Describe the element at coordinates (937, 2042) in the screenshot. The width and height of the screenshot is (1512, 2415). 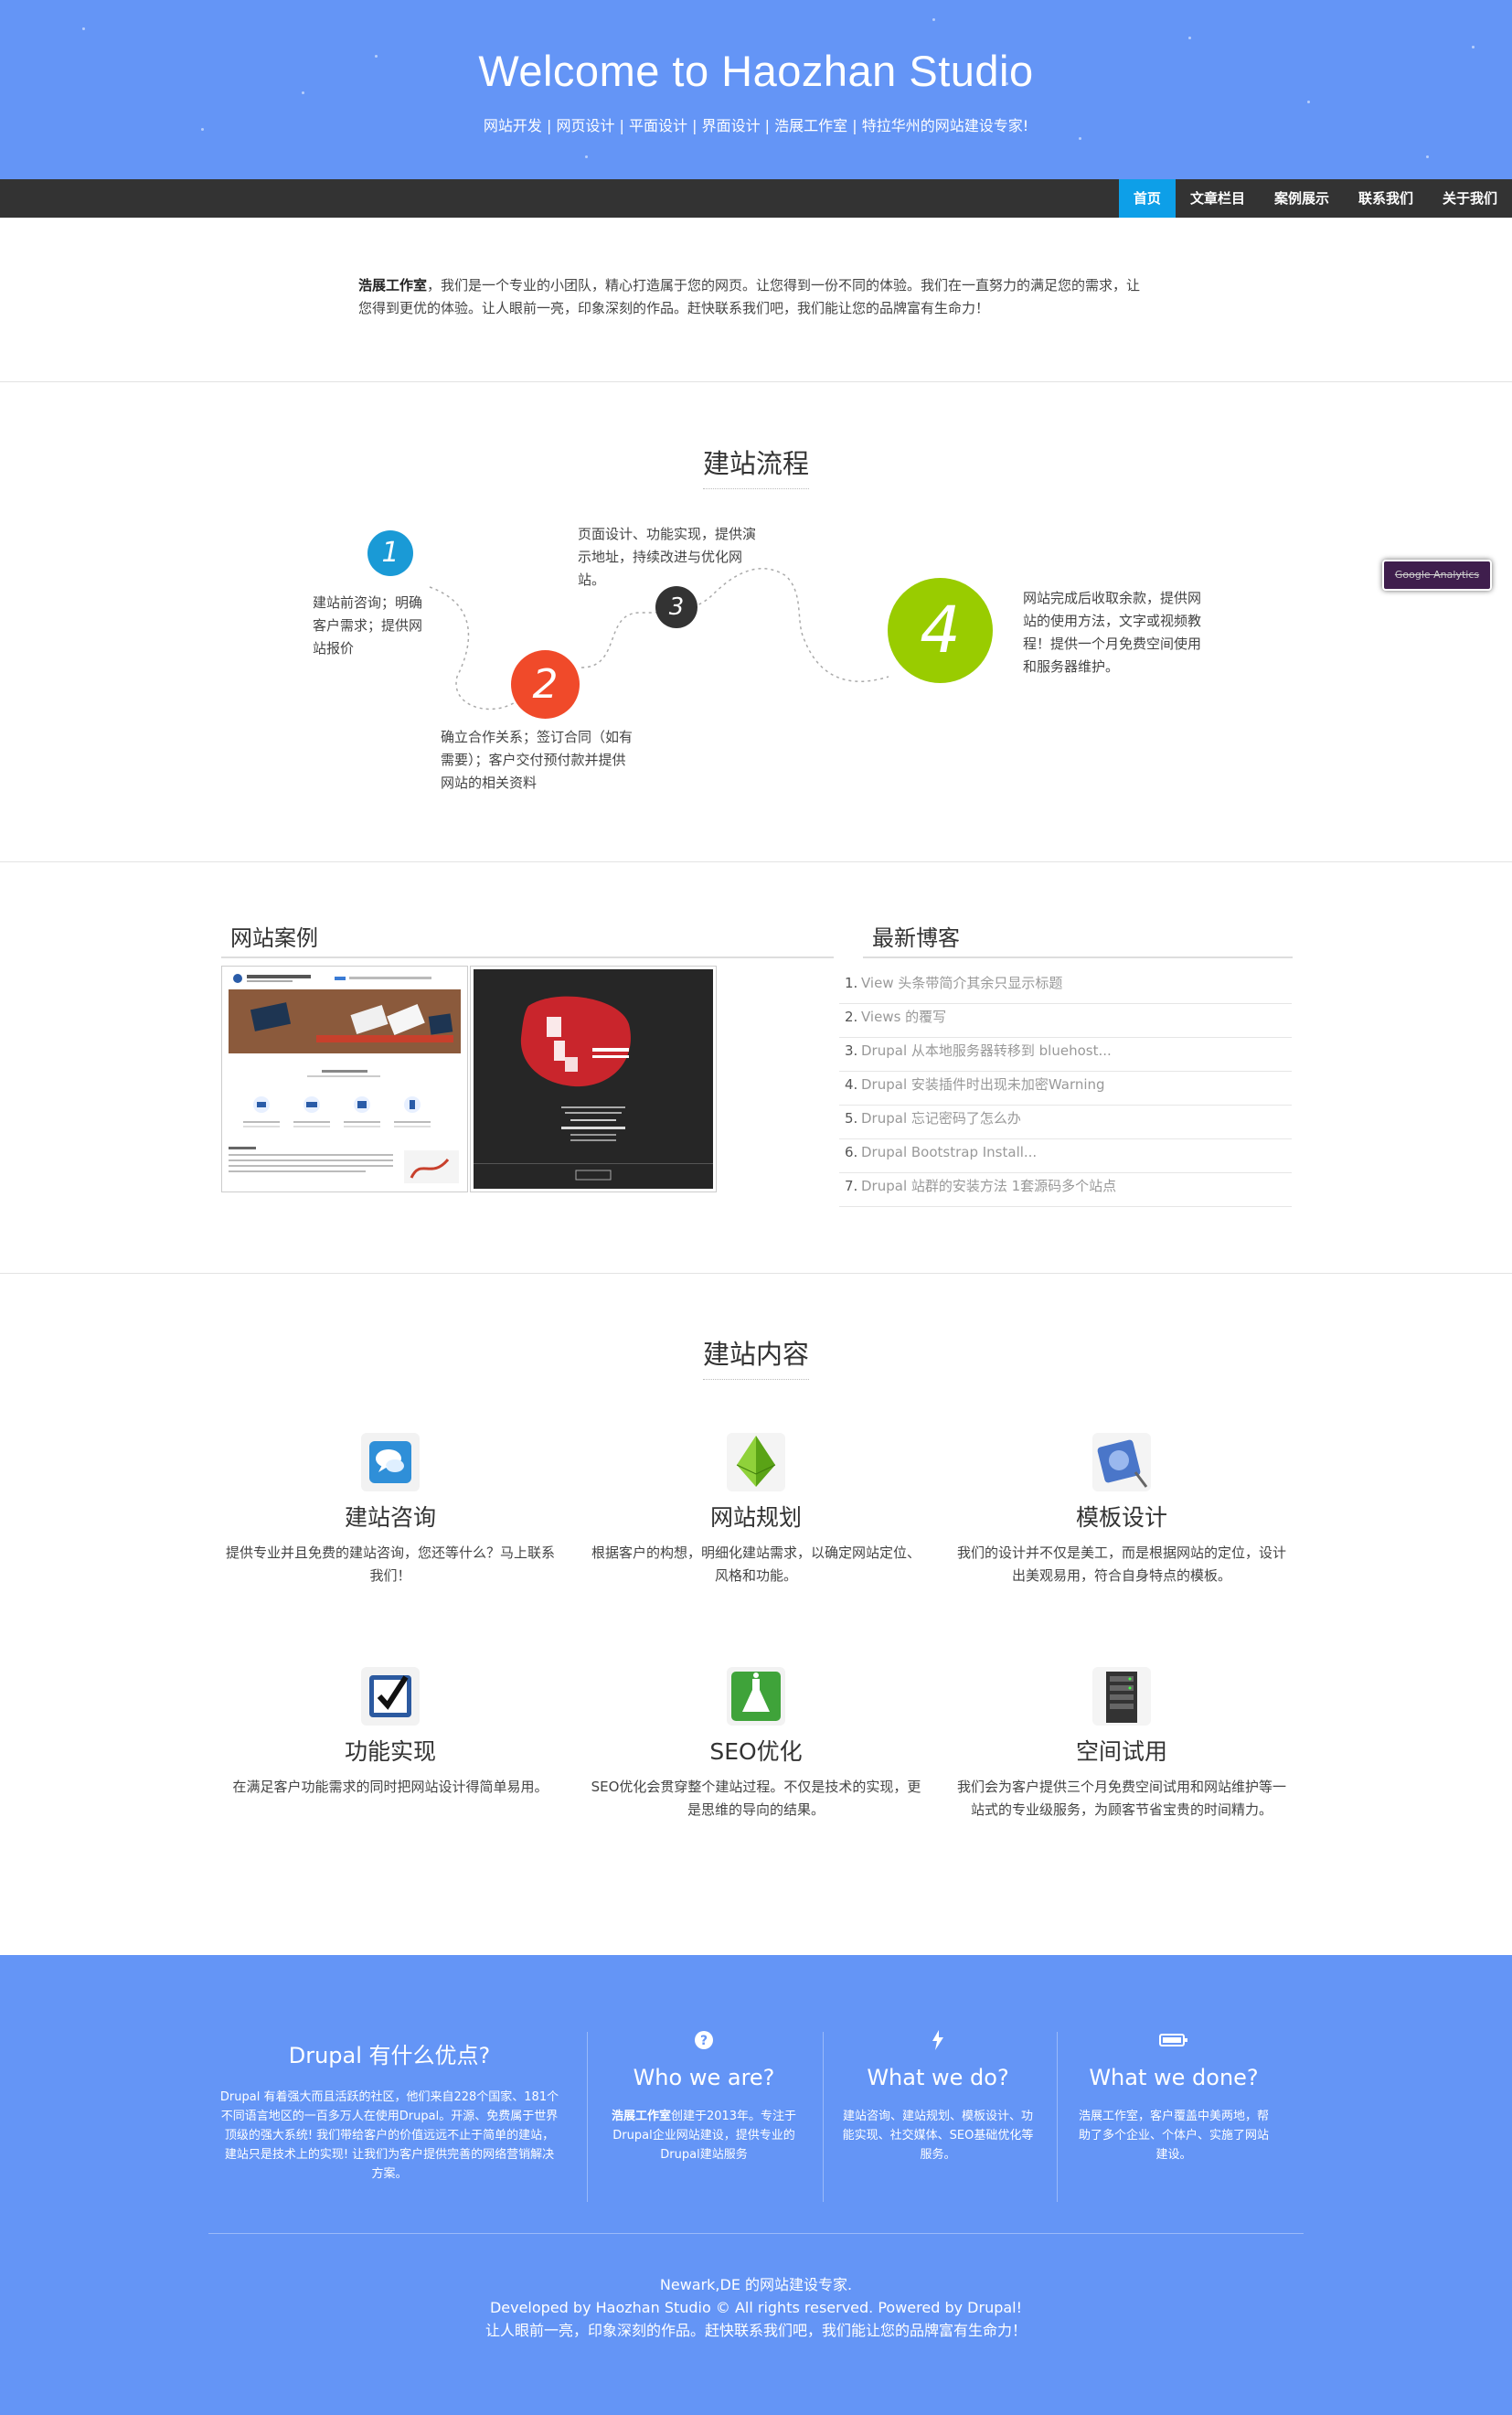
I see `bolt-icon` at that location.